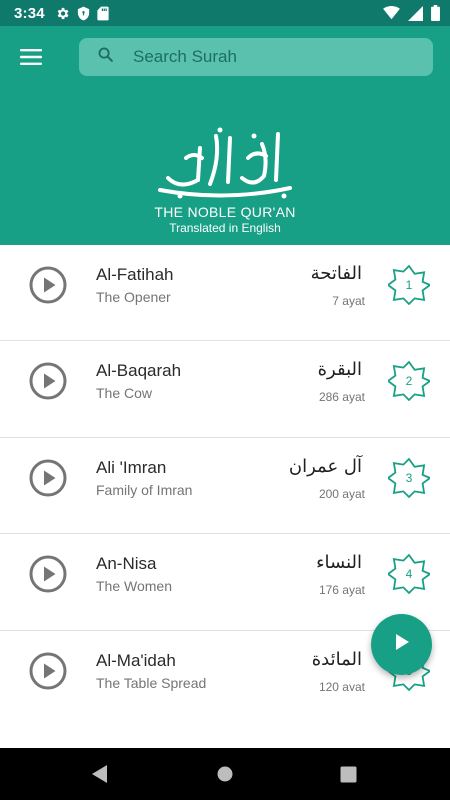 The width and height of the screenshot is (450, 800). I want to click on surah-name: Al-Ma'idah, so click(136, 660).